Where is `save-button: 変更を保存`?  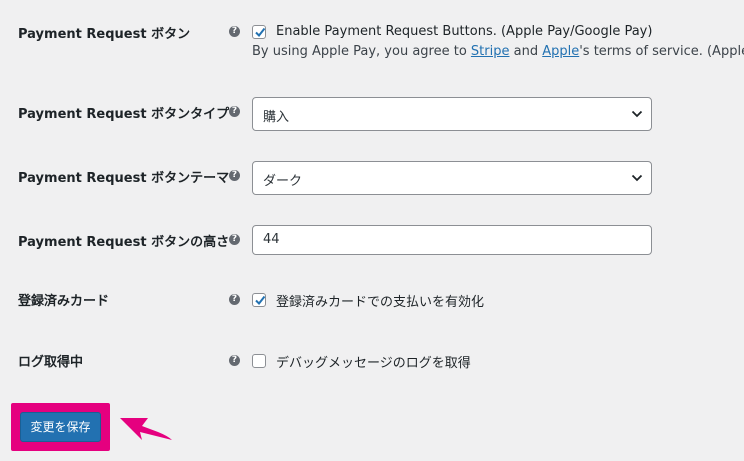 save-button: 変更を保存 is located at coordinates (60, 427).